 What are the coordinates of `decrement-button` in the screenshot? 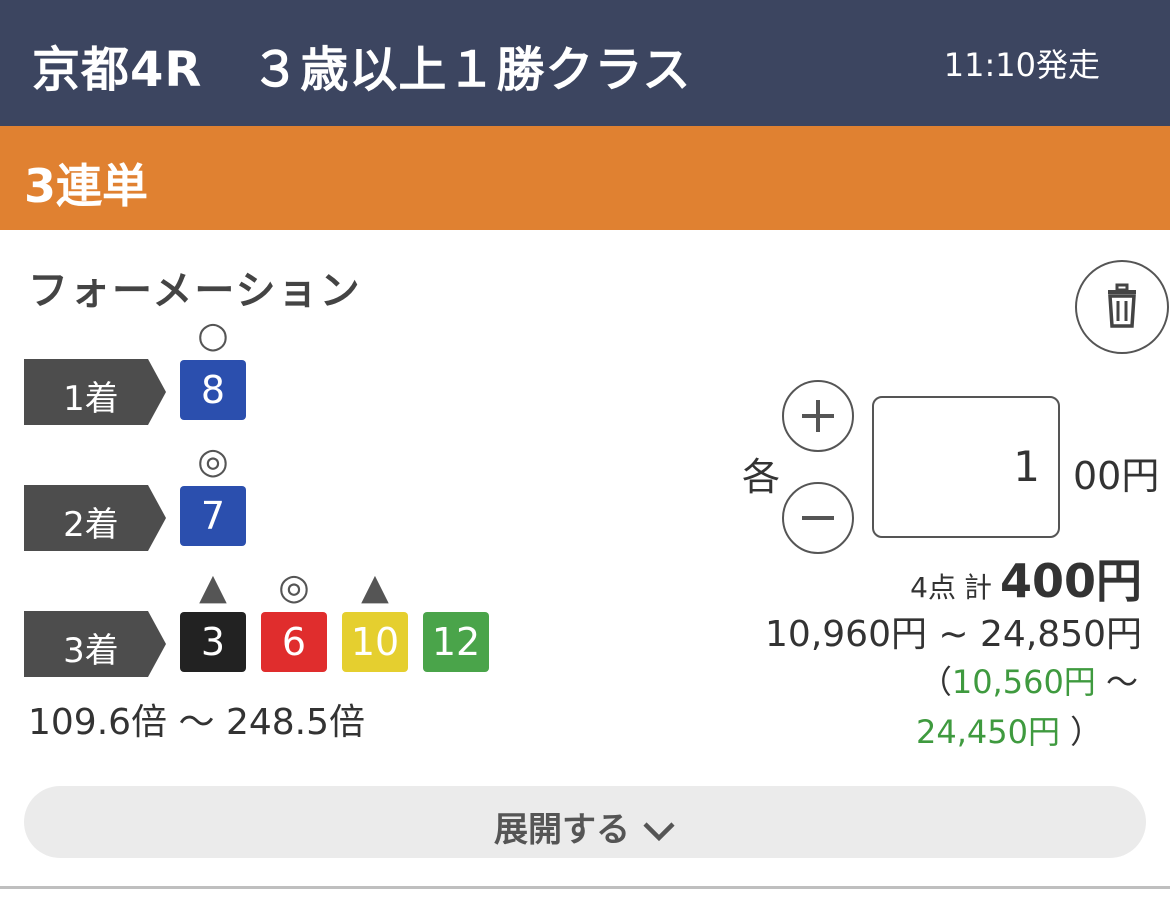 It's located at (818, 518).